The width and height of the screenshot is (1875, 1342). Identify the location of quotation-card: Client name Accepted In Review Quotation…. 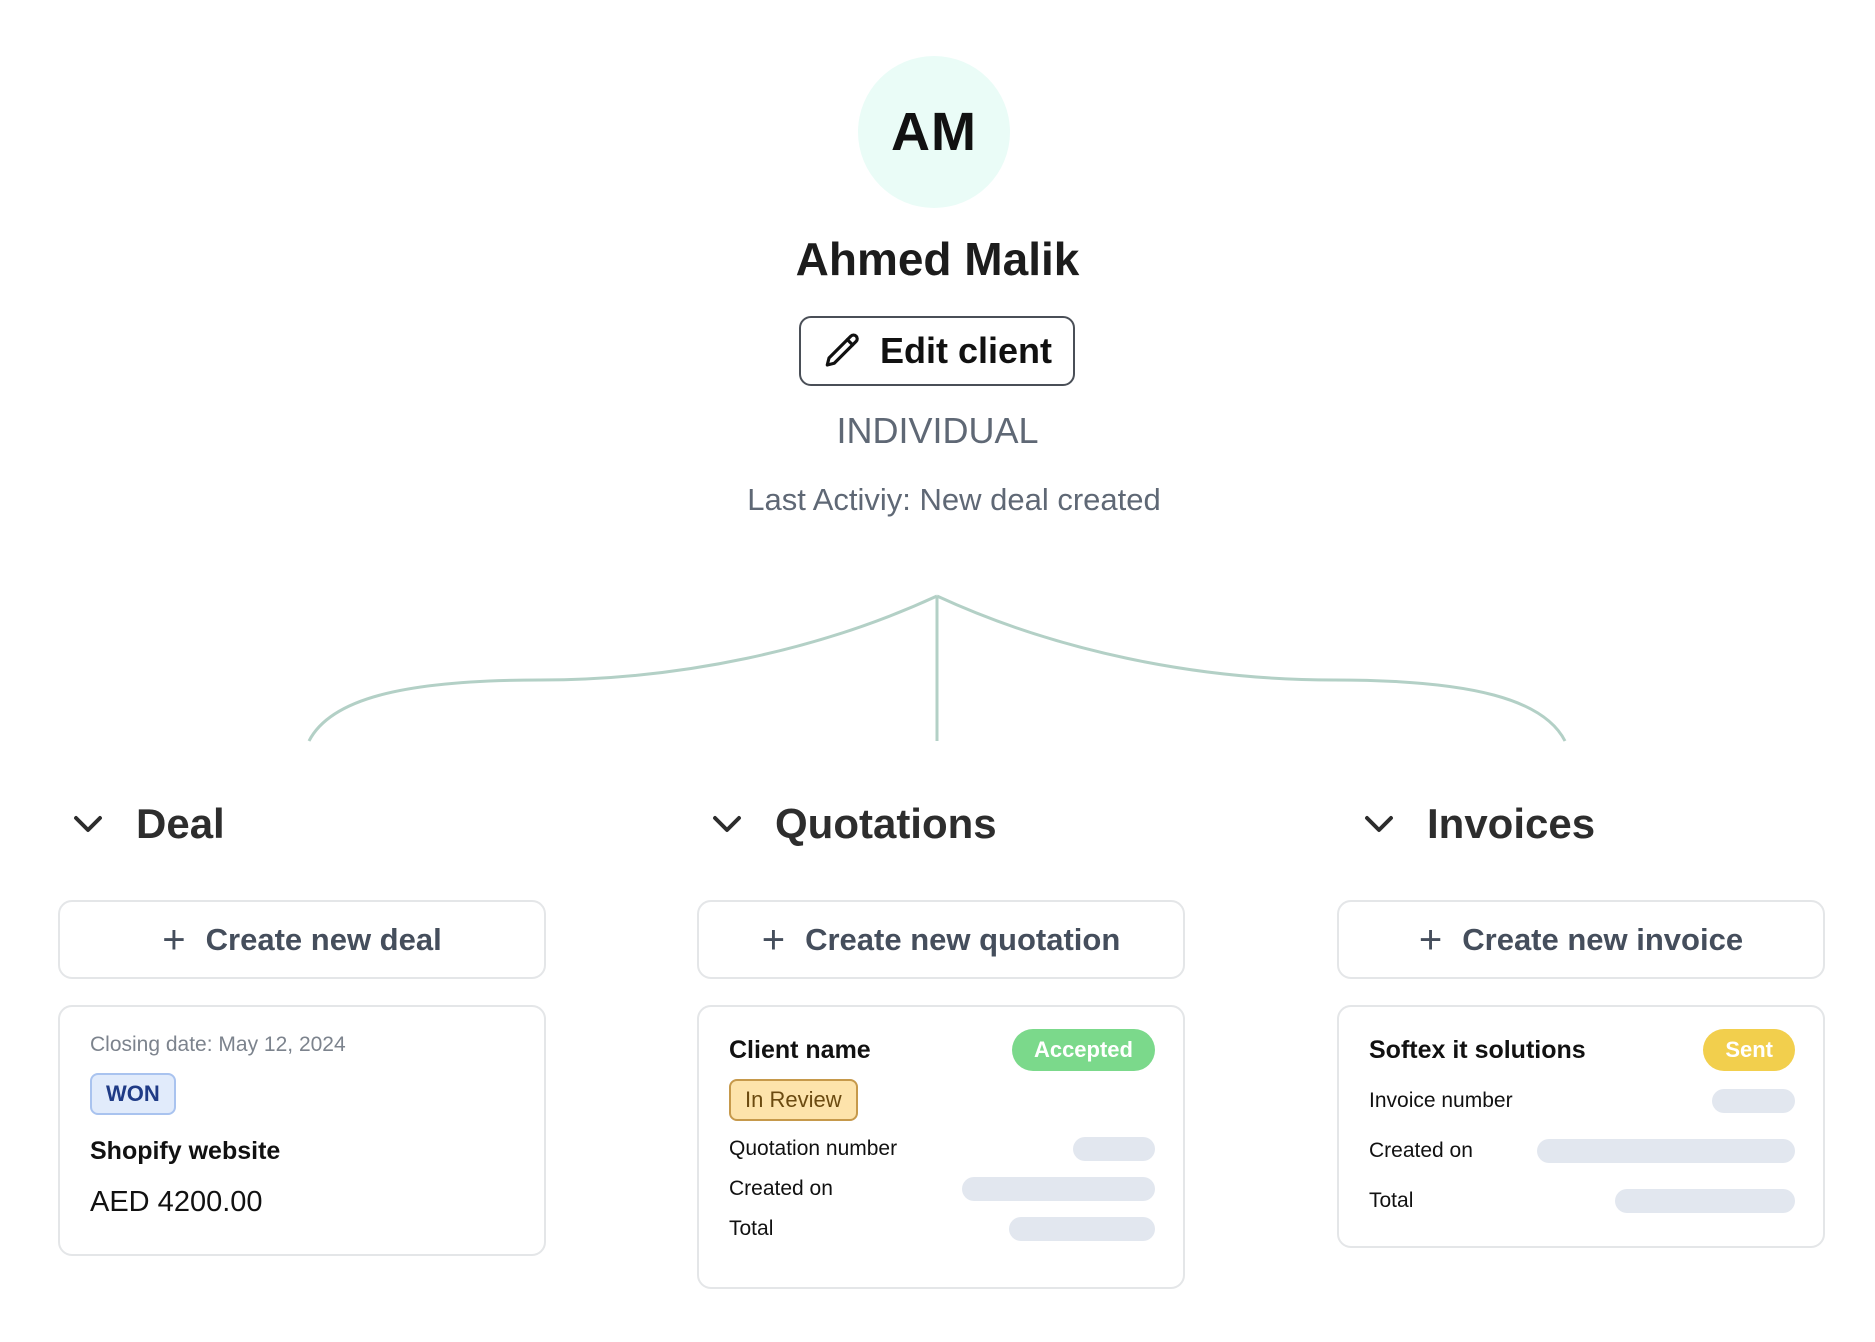
(941, 1147).